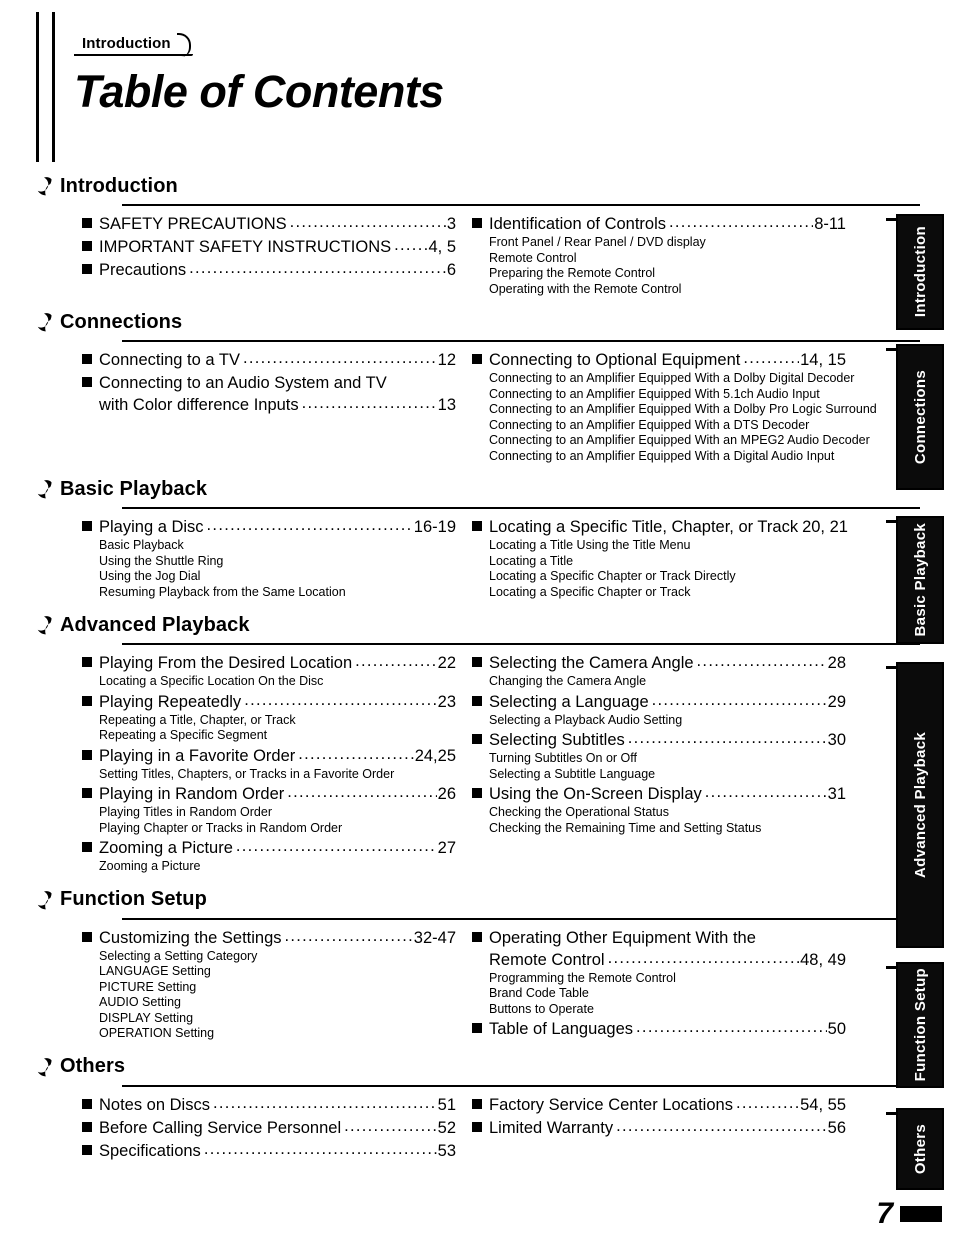 Image resolution: width=954 pixels, height=1257 pixels. I want to click on toc-entry-pages: 24,25, so click(435, 755).